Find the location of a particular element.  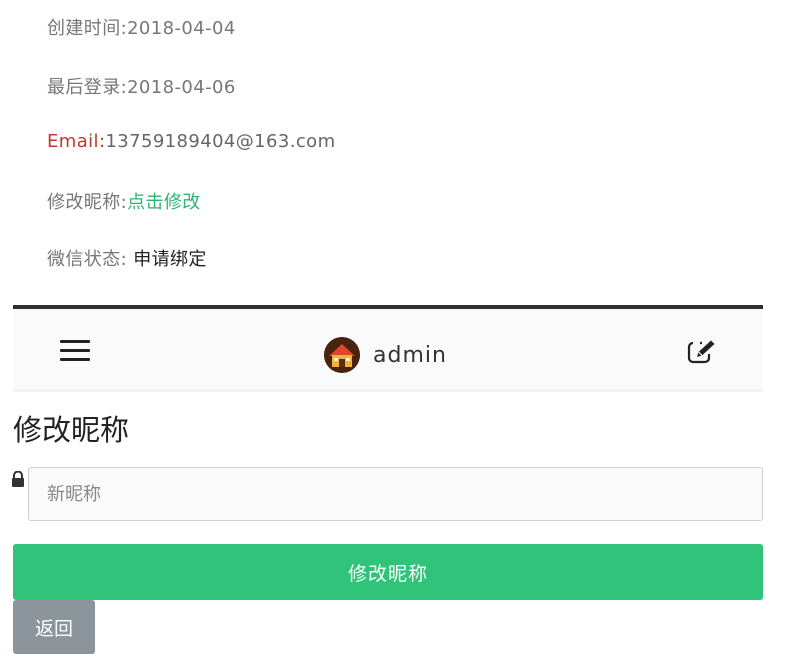

wechat-status-row: 微信状态: 申请绑定 is located at coordinates (127, 258).